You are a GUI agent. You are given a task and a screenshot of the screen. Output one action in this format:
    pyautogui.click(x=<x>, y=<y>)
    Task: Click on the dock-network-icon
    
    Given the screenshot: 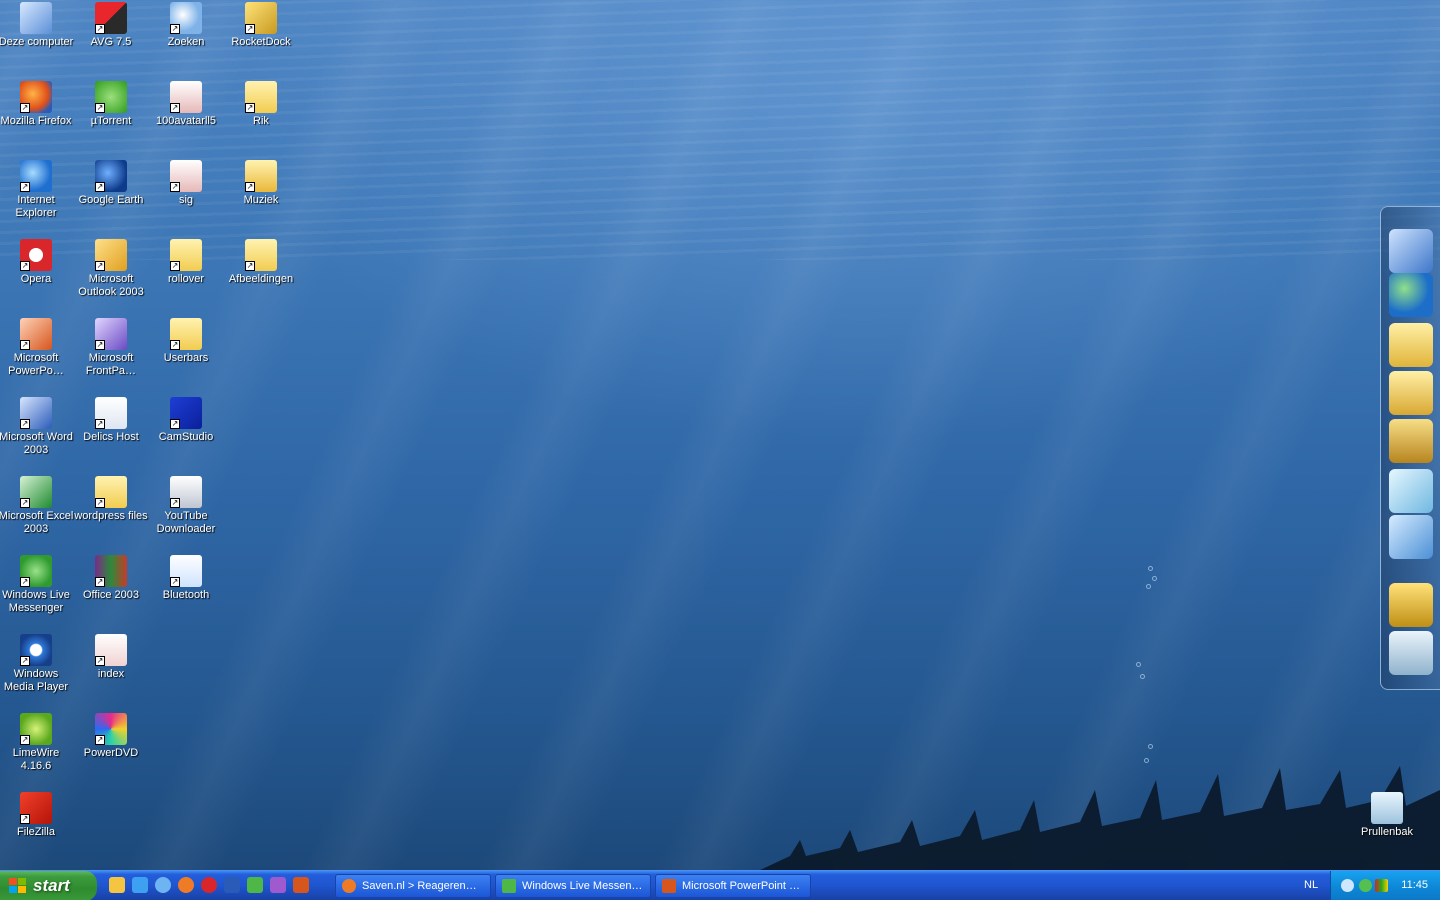 What is the action you would take?
    pyautogui.click(x=1411, y=295)
    